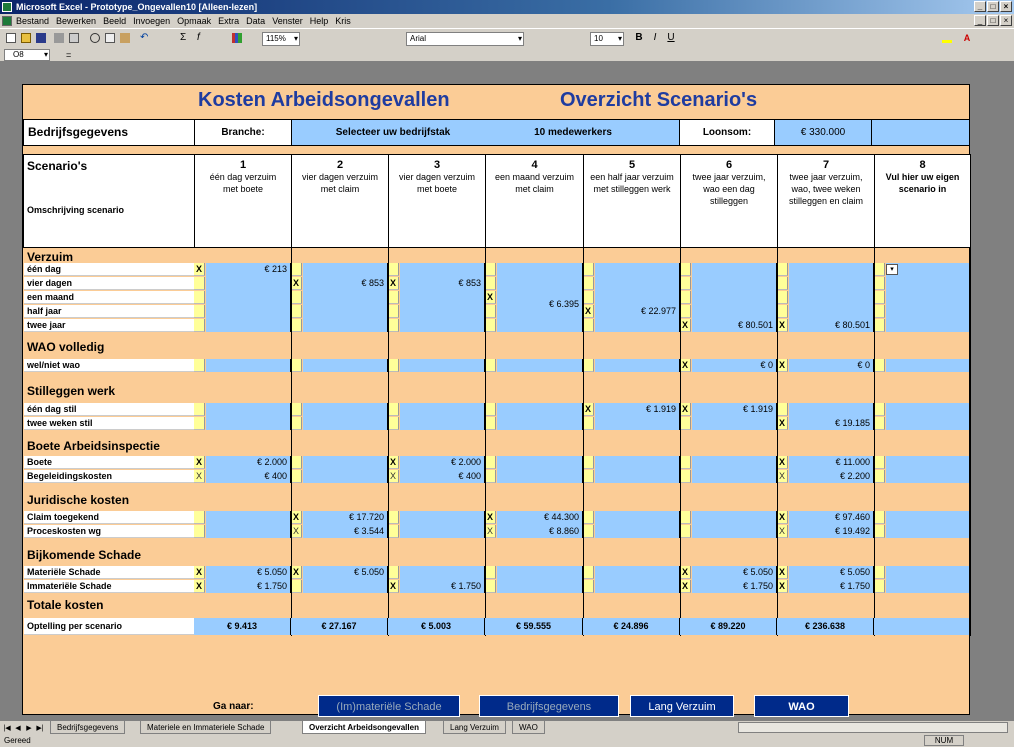  Describe the element at coordinates (980, 20) in the screenshot. I see `doc-minimize-button: _` at that location.